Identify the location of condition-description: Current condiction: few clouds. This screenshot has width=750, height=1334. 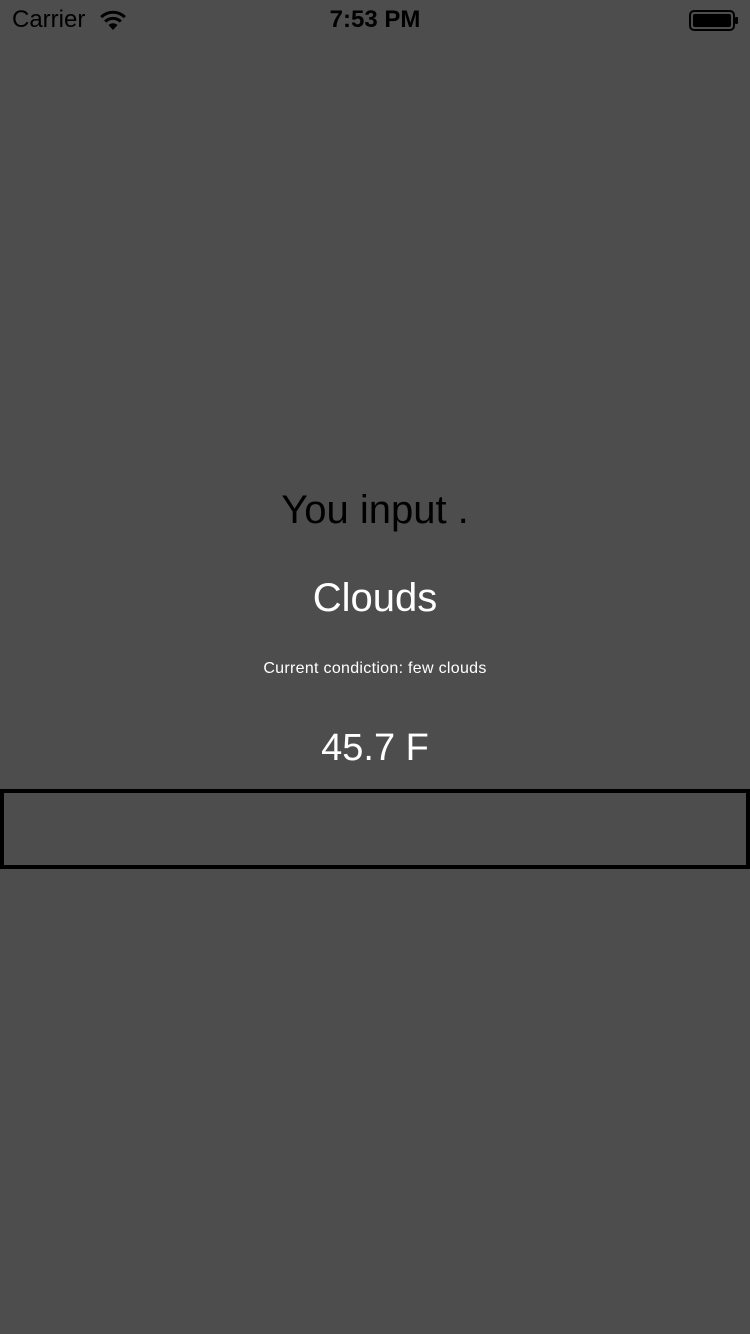
(375, 668).